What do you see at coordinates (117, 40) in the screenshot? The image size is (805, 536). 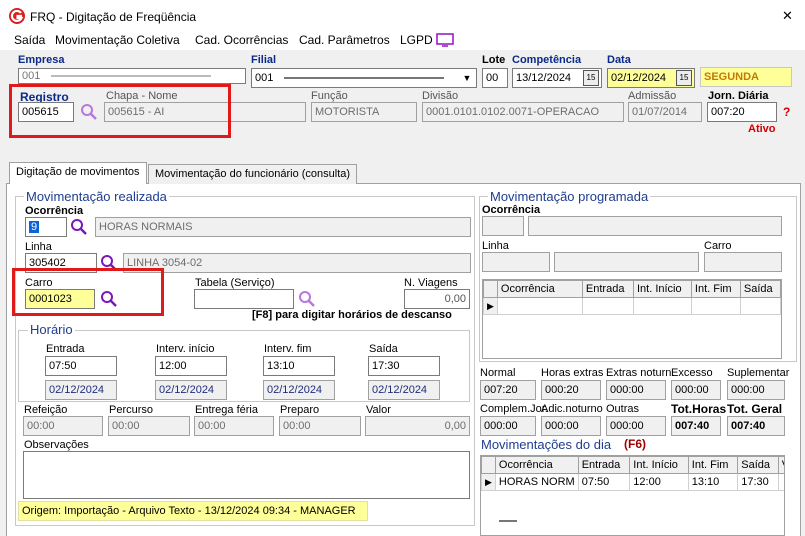 I see `menu-item-movimentacao-coletiva: Movimentação Coletiva` at bounding box center [117, 40].